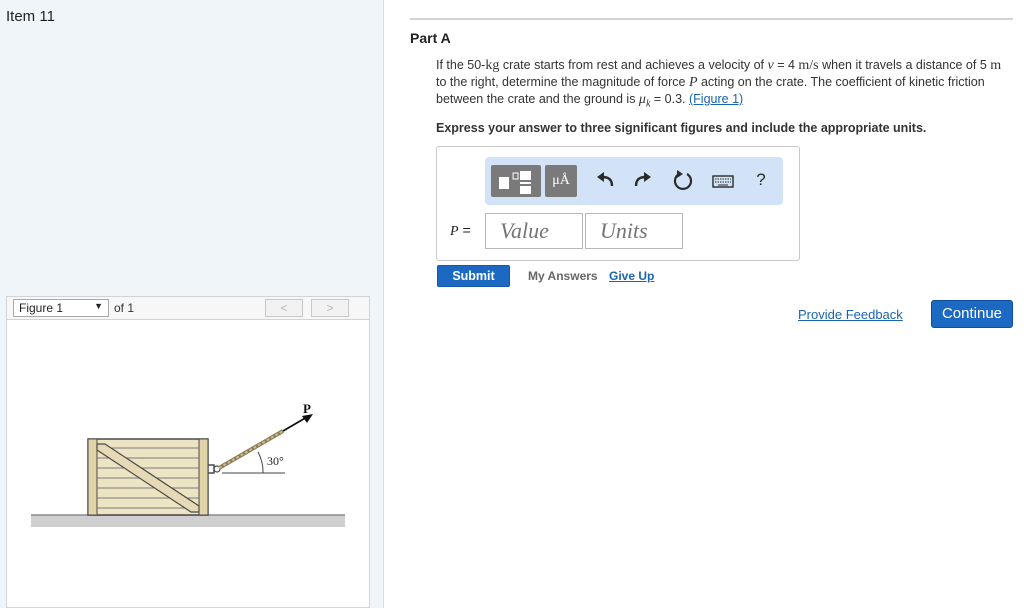  What do you see at coordinates (723, 181) in the screenshot?
I see `keyboard-icon` at bounding box center [723, 181].